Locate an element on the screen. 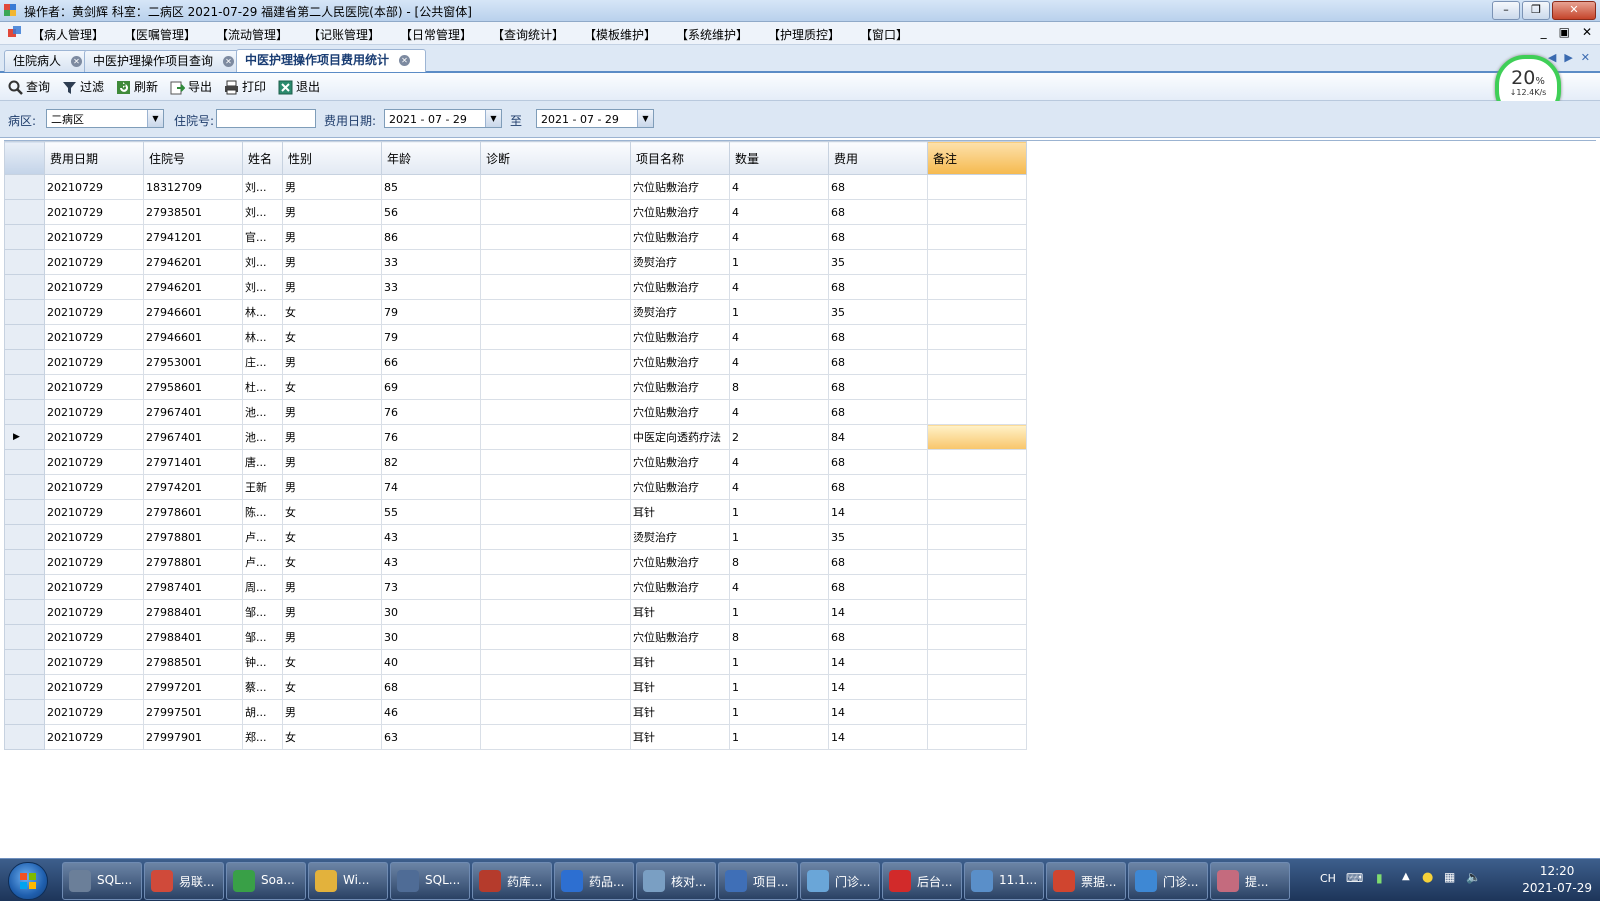 The image size is (1600, 901). menu-orders: 【医嘱管理】 is located at coordinates (160, 34).